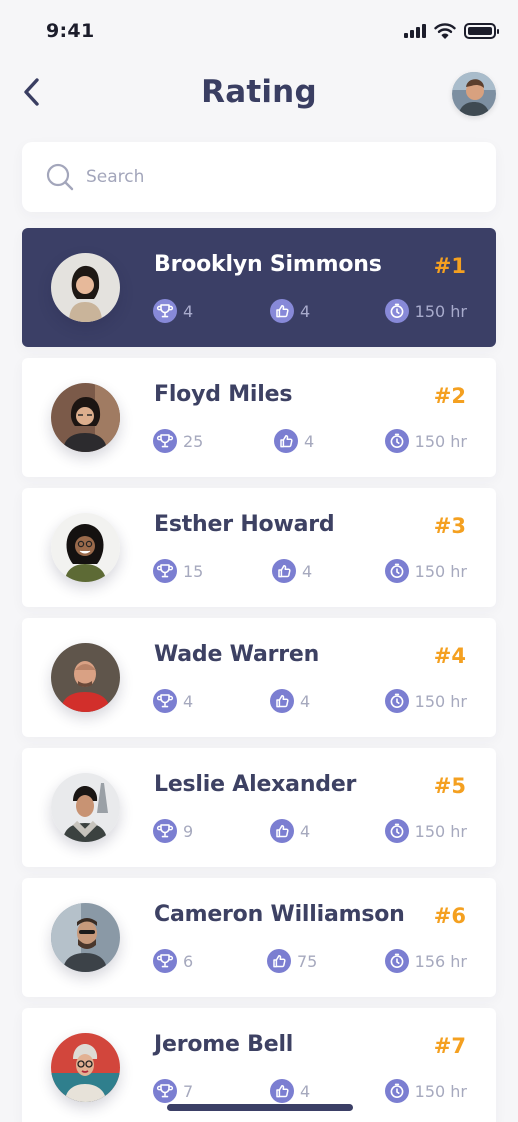 This screenshot has height=1122, width=518. What do you see at coordinates (255, 784) in the screenshot?
I see `user-name: Leslie Alexander` at bounding box center [255, 784].